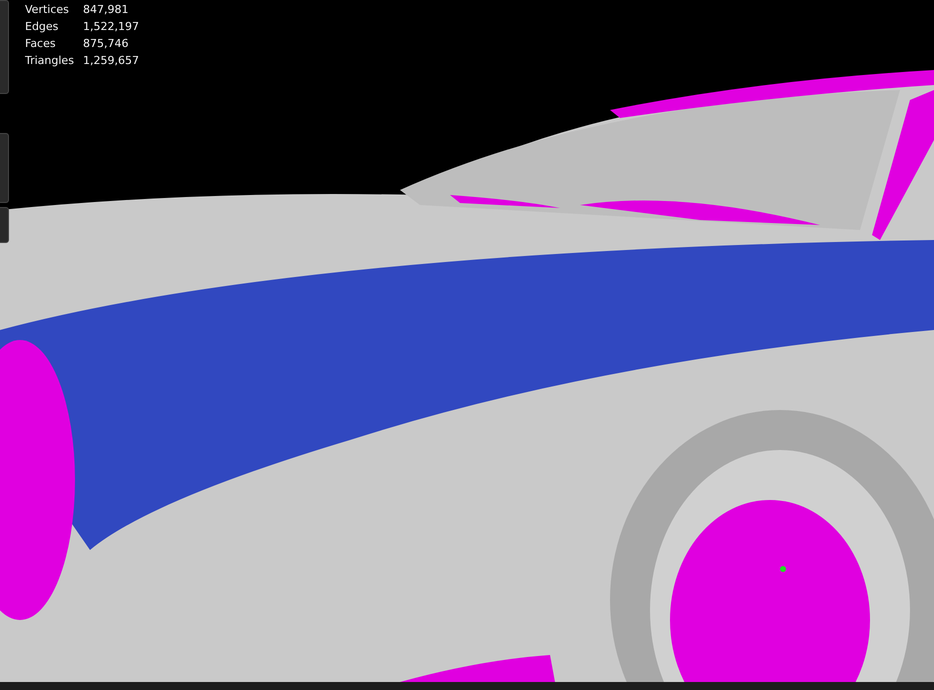 Image resolution: width=934 pixels, height=690 pixels. What do you see at coordinates (42, 27) in the screenshot?
I see `stat-label: Edges` at bounding box center [42, 27].